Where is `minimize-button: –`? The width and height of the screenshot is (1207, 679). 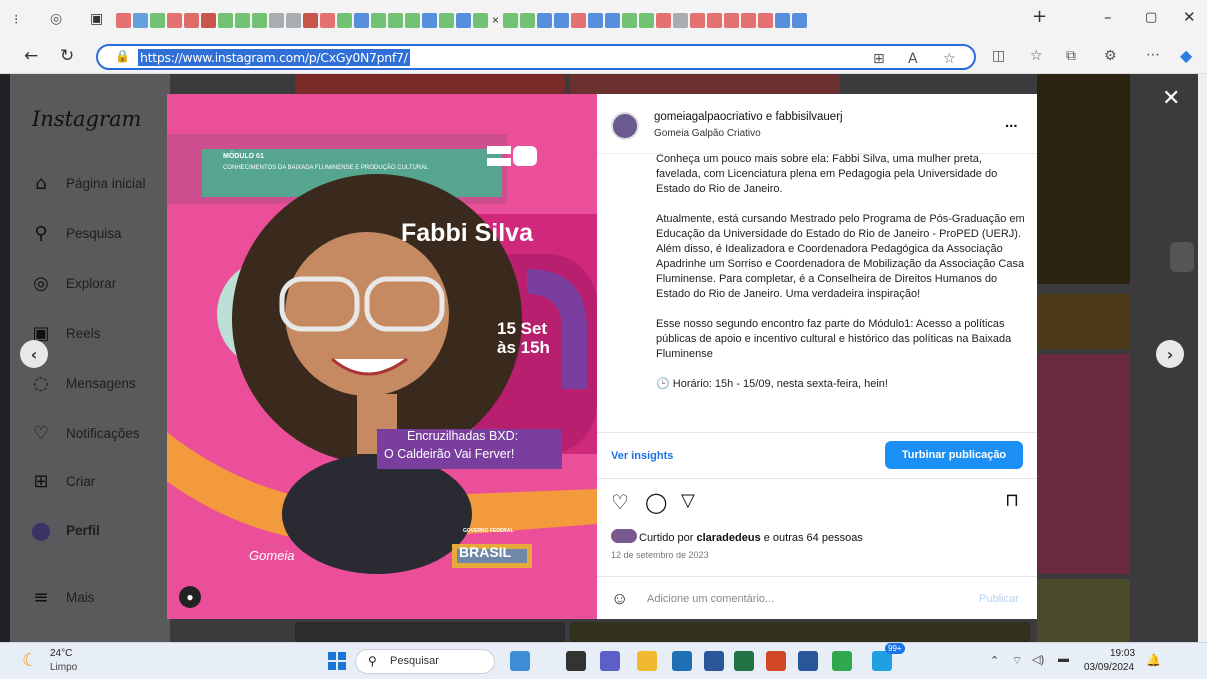 minimize-button: – is located at coordinates (1108, 17).